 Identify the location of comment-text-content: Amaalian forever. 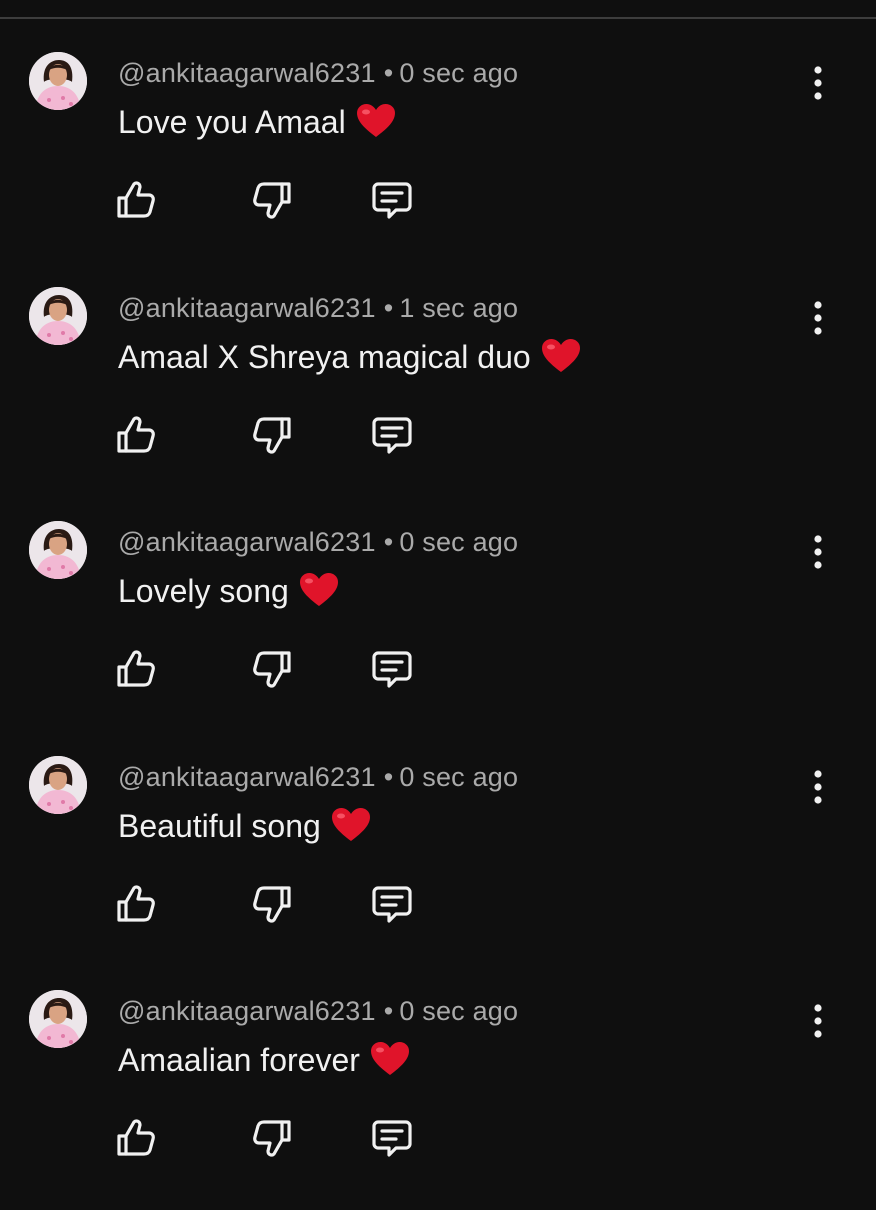
(239, 1060).